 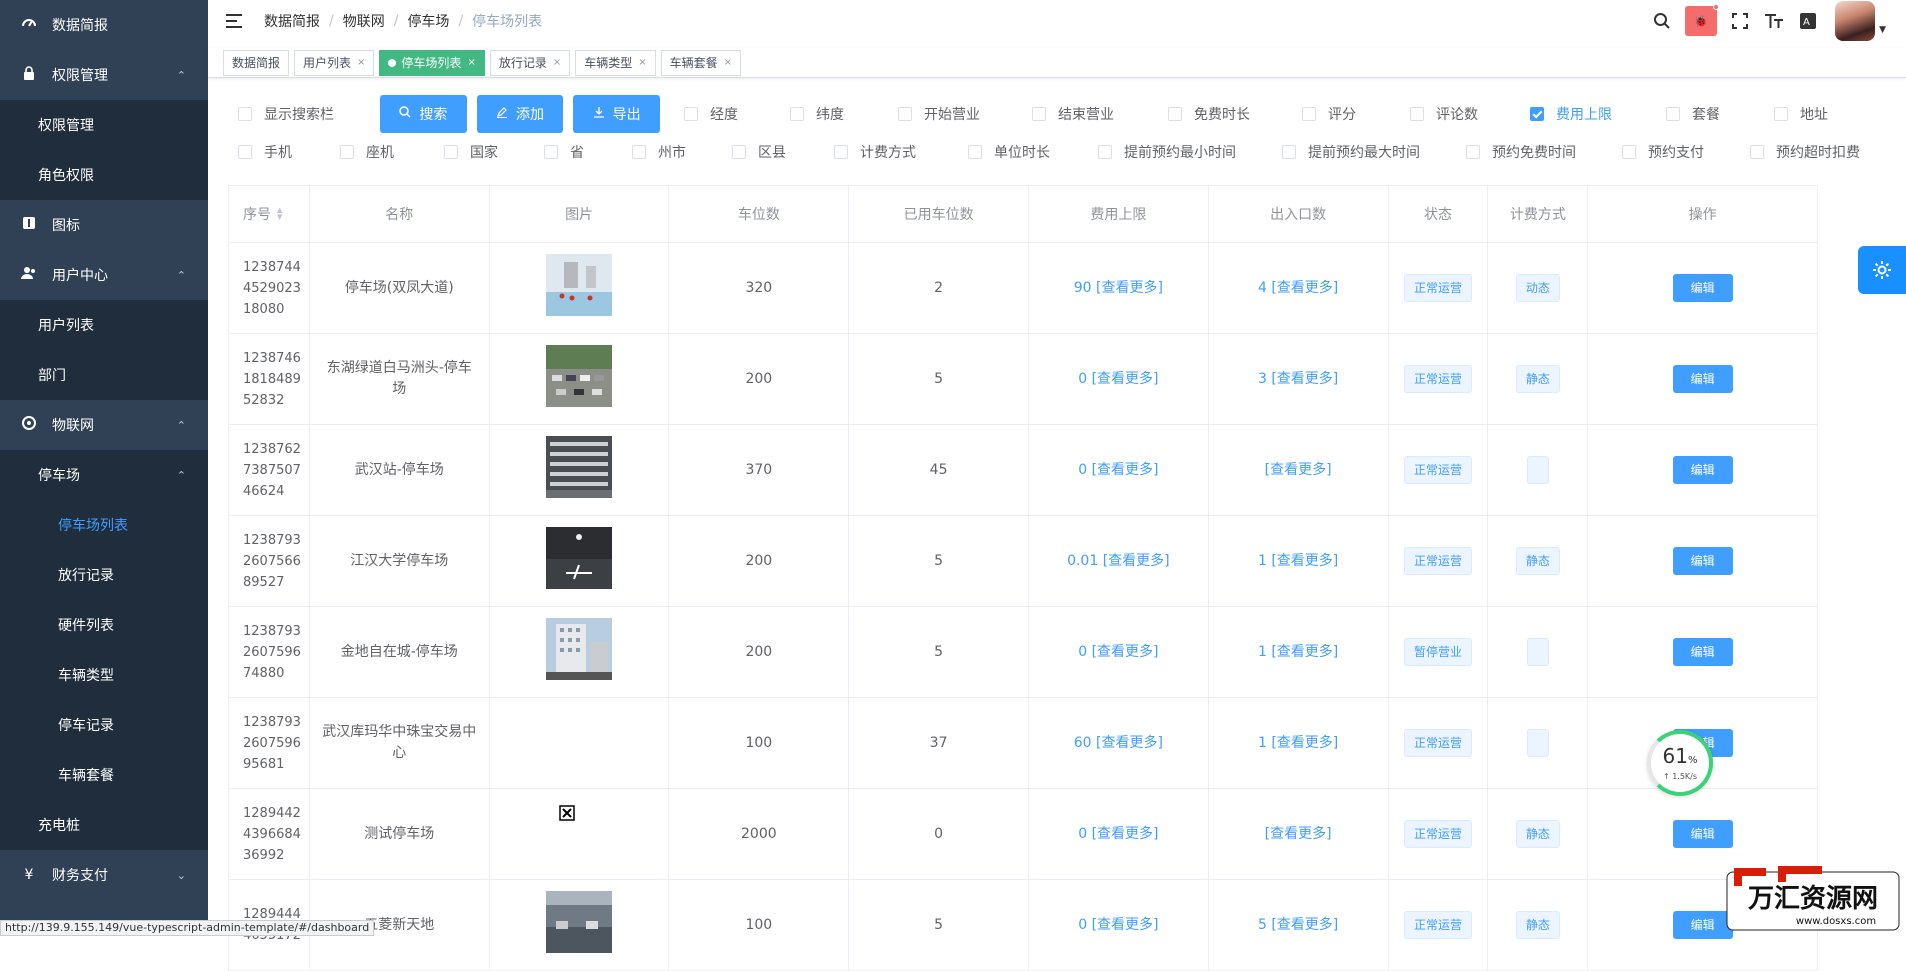 What do you see at coordinates (428, 21) in the screenshot?
I see `breadcrumb-item: 停车场` at bounding box center [428, 21].